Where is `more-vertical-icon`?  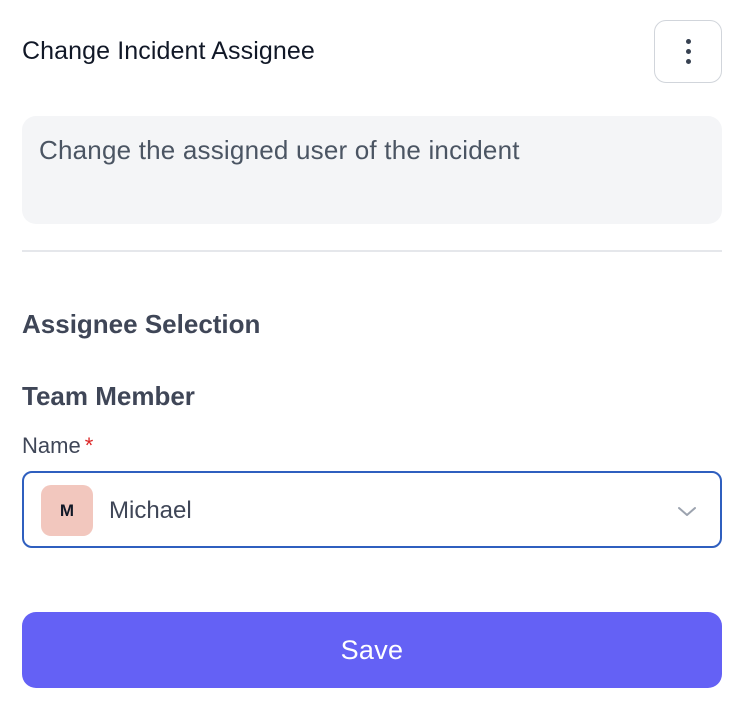
more-vertical-icon is located at coordinates (688, 41).